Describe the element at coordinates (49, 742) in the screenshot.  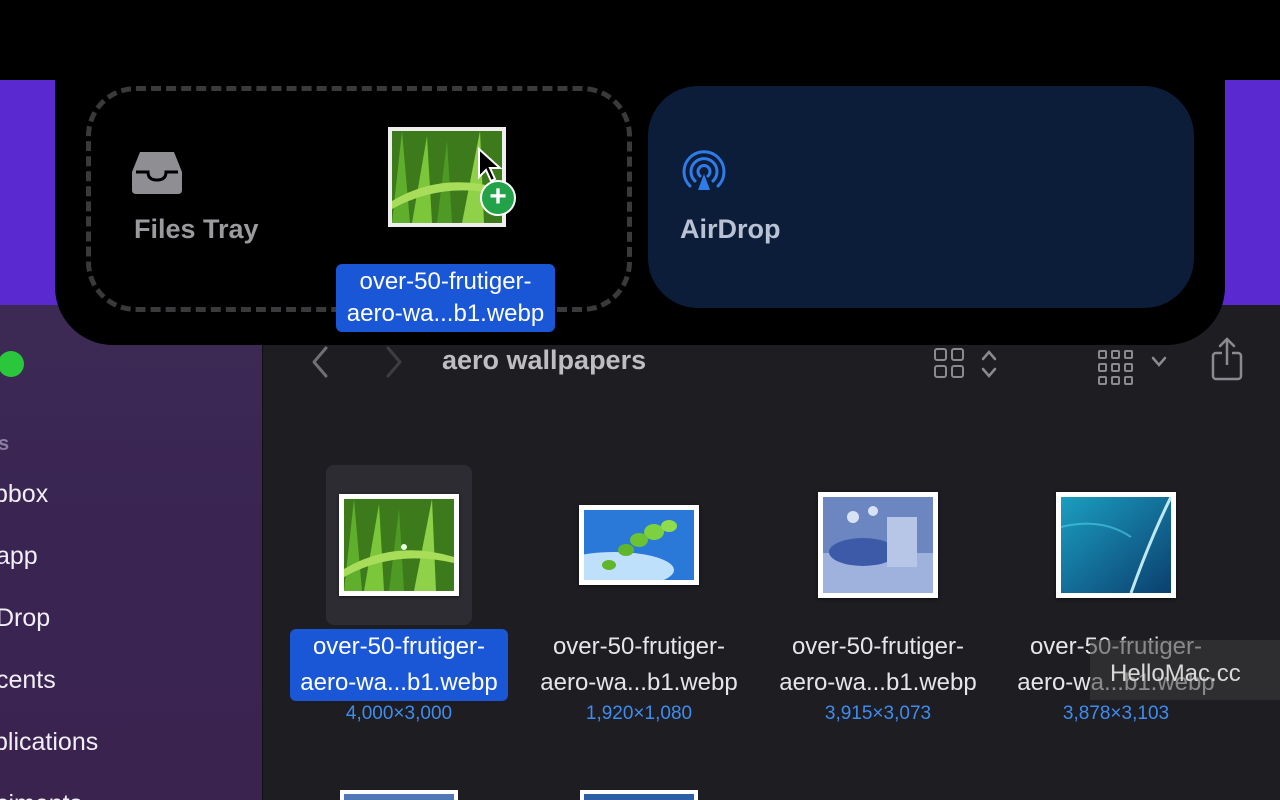
I see `sidebar-item-applications: plications` at that location.